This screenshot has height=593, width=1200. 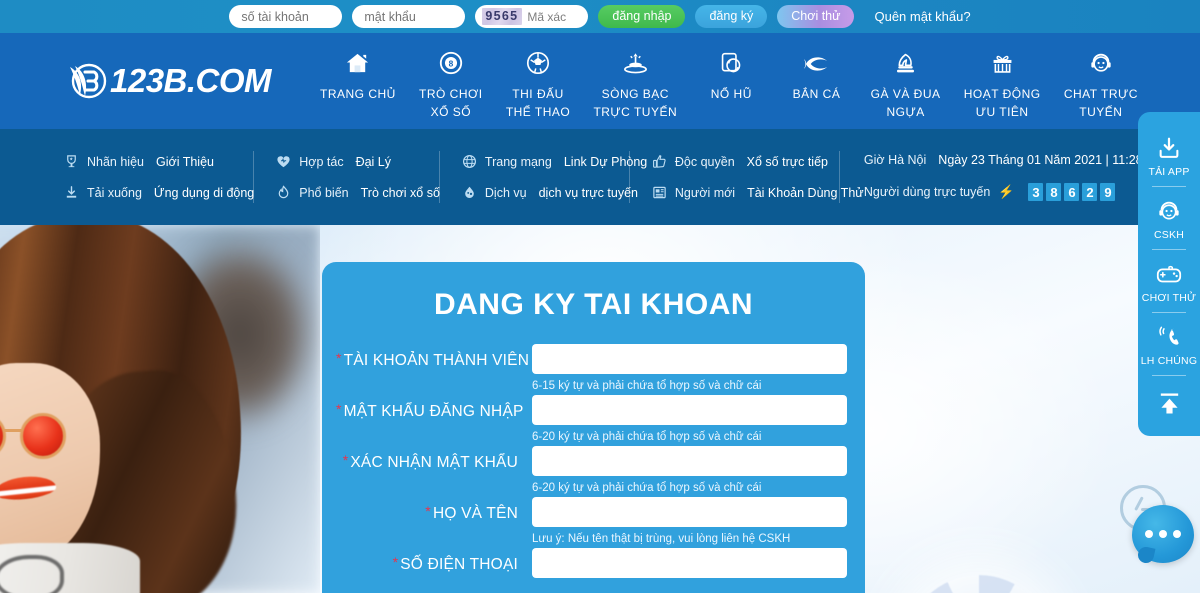 I want to click on info-row-dich-vu: Dịch vụ dịch vụ trực tuyến, so click(x=550, y=192).